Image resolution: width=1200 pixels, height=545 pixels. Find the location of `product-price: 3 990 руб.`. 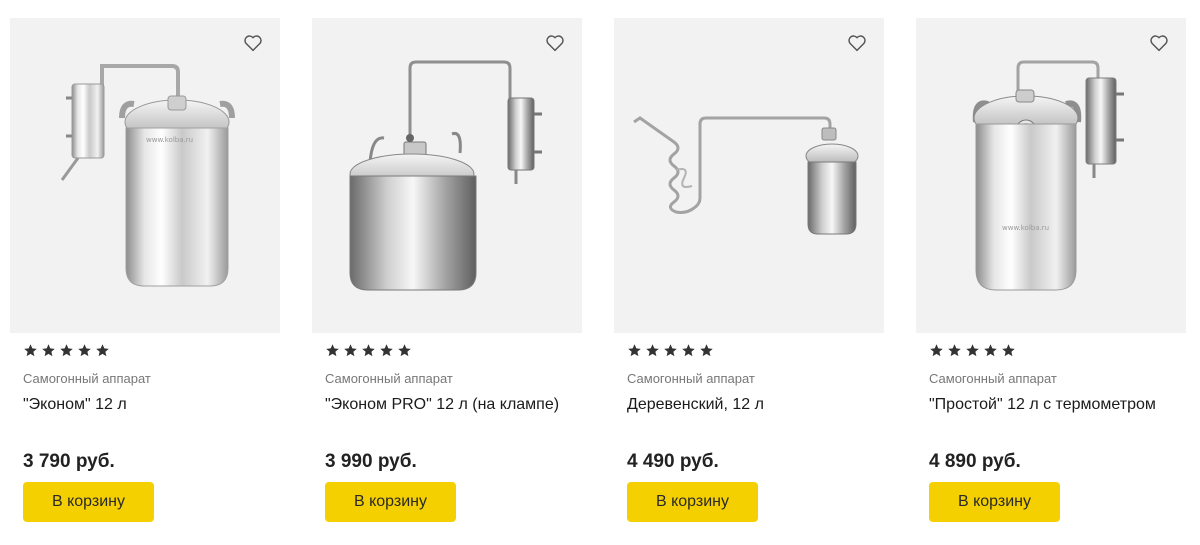

product-price: 3 990 руб. is located at coordinates (371, 461).